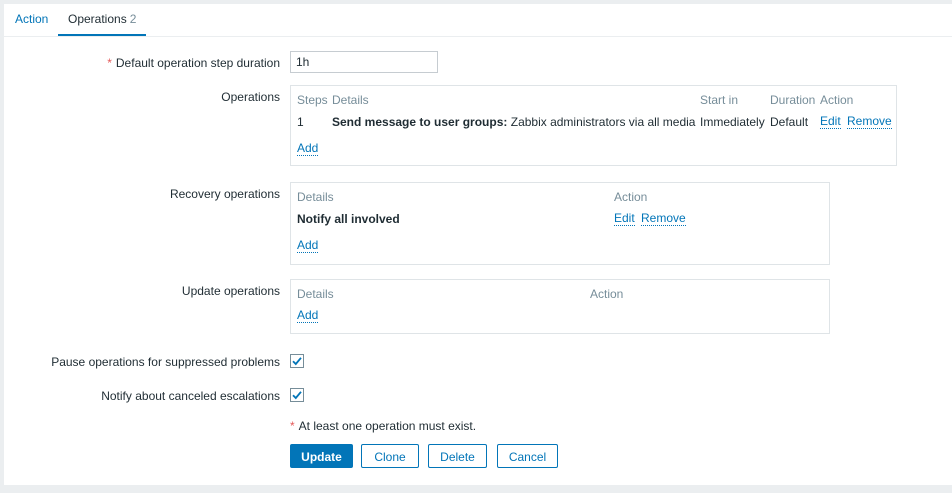  I want to click on notify-canceled-checkbox, so click(297, 395).